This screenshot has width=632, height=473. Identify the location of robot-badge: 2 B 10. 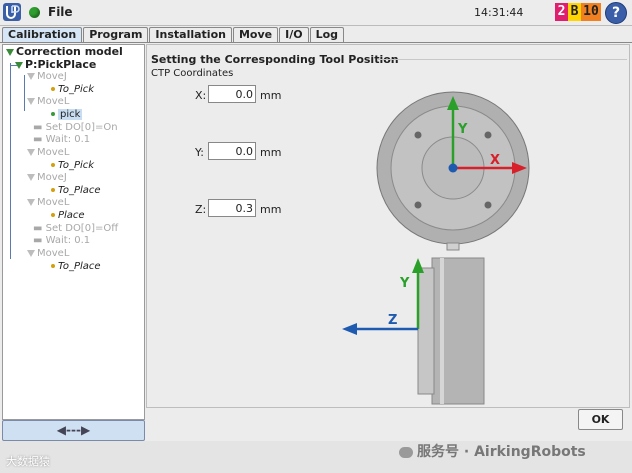
(578, 12).